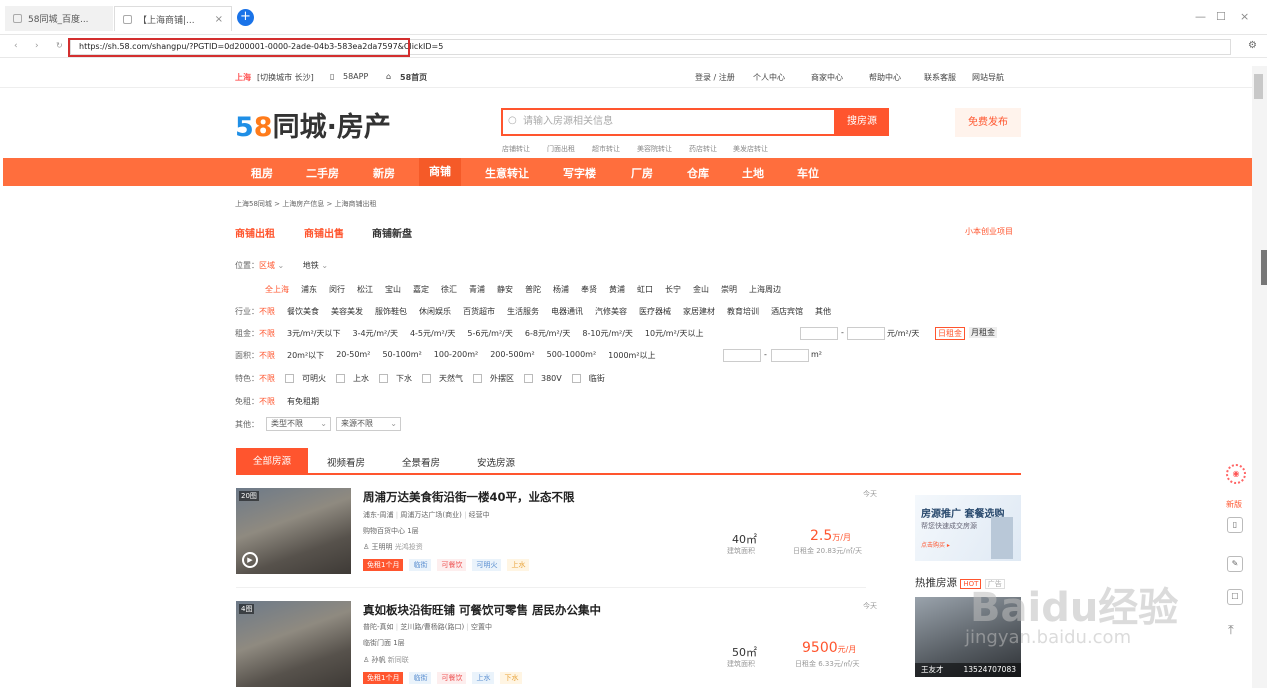 The width and height of the screenshot is (1267, 688). Describe the element at coordinates (368, 424) in the screenshot. I see `source-select: 来源不限 ⌄` at that location.